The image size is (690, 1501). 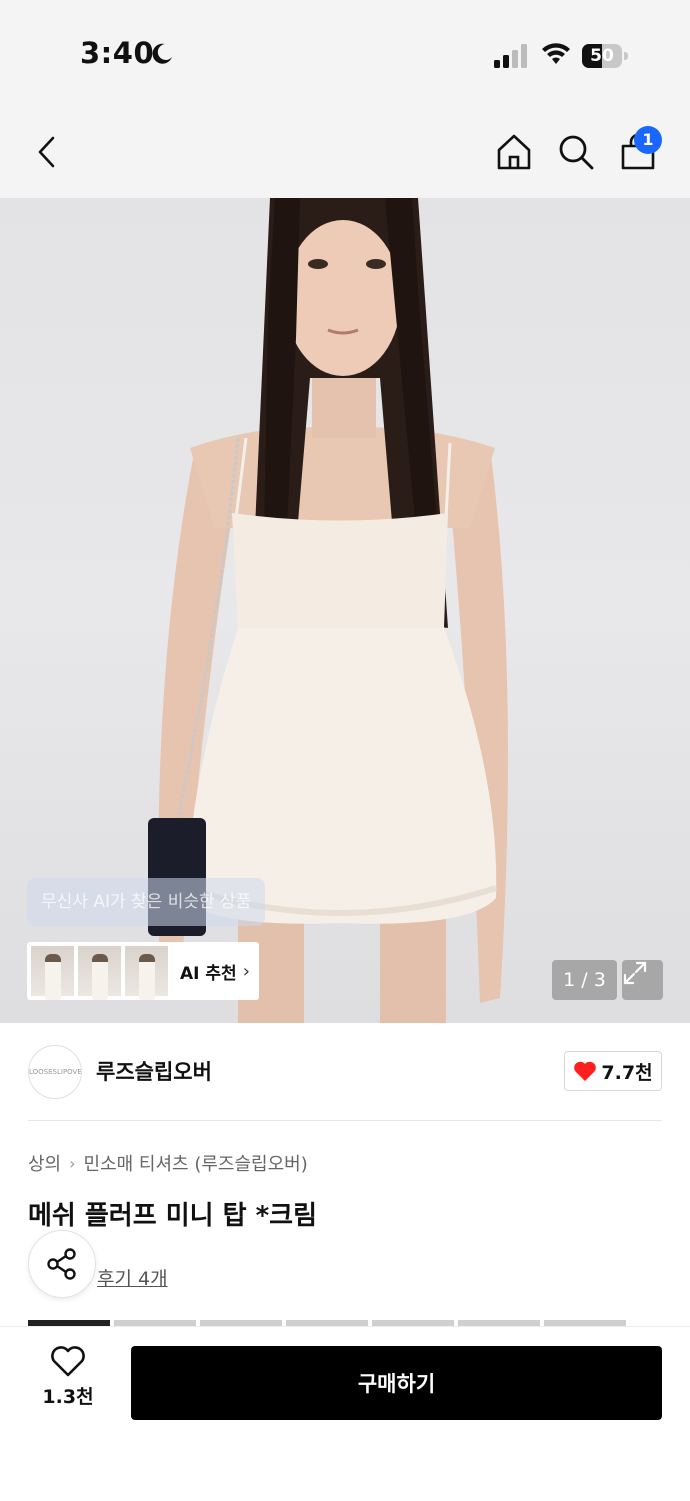 I want to click on status-time: 3:40, so click(x=117, y=53).